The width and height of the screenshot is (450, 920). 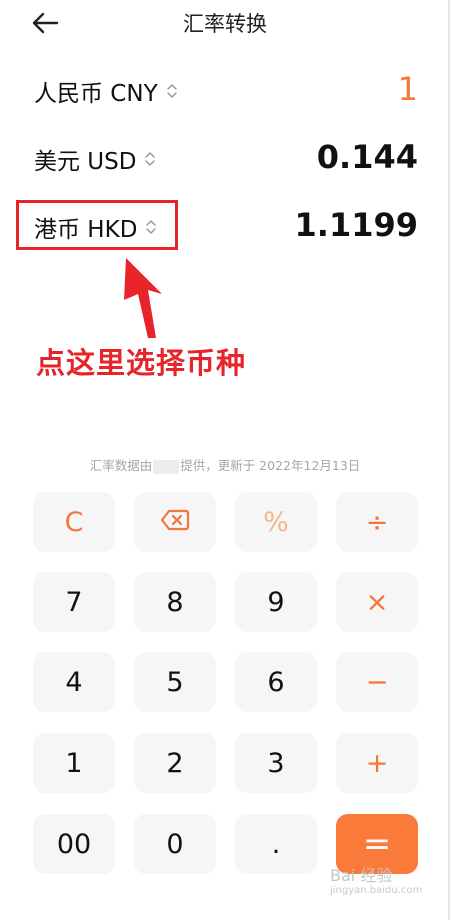 I want to click on backspace-button, so click(x=175, y=522).